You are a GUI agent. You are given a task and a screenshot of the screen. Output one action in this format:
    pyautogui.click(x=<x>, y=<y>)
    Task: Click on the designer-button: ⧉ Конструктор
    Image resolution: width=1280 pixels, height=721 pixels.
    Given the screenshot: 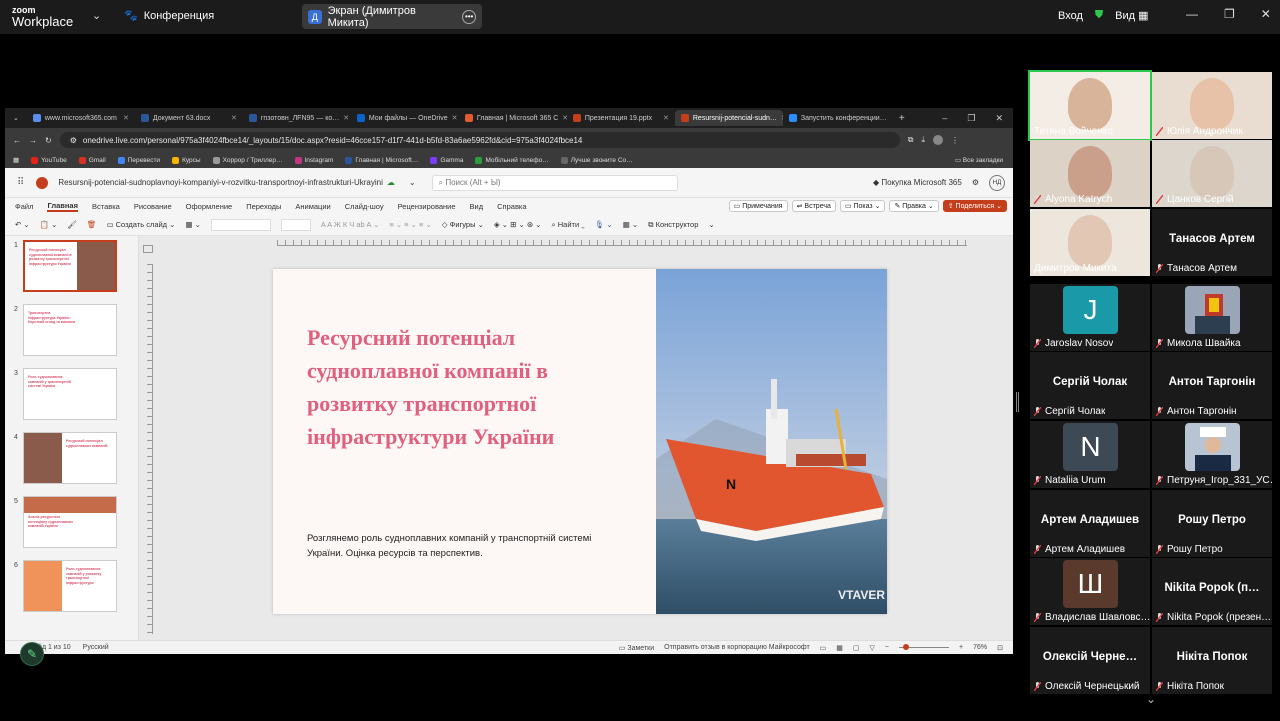 What is the action you would take?
    pyautogui.click(x=673, y=225)
    